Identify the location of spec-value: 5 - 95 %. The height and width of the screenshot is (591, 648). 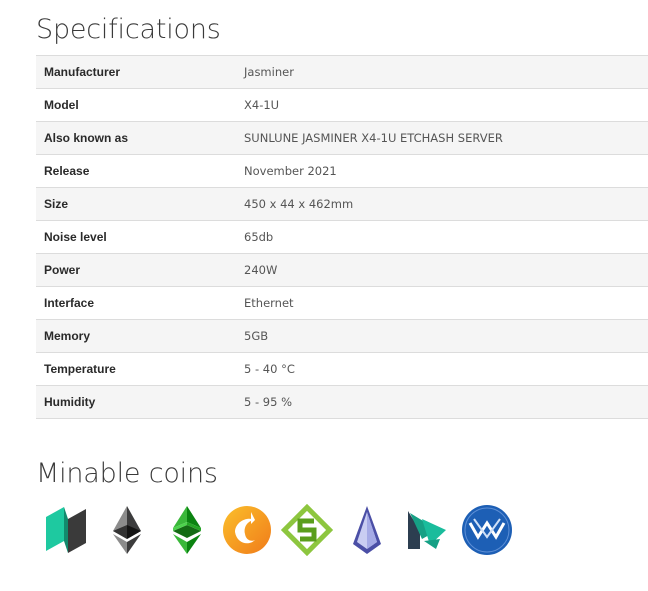
(442, 402).